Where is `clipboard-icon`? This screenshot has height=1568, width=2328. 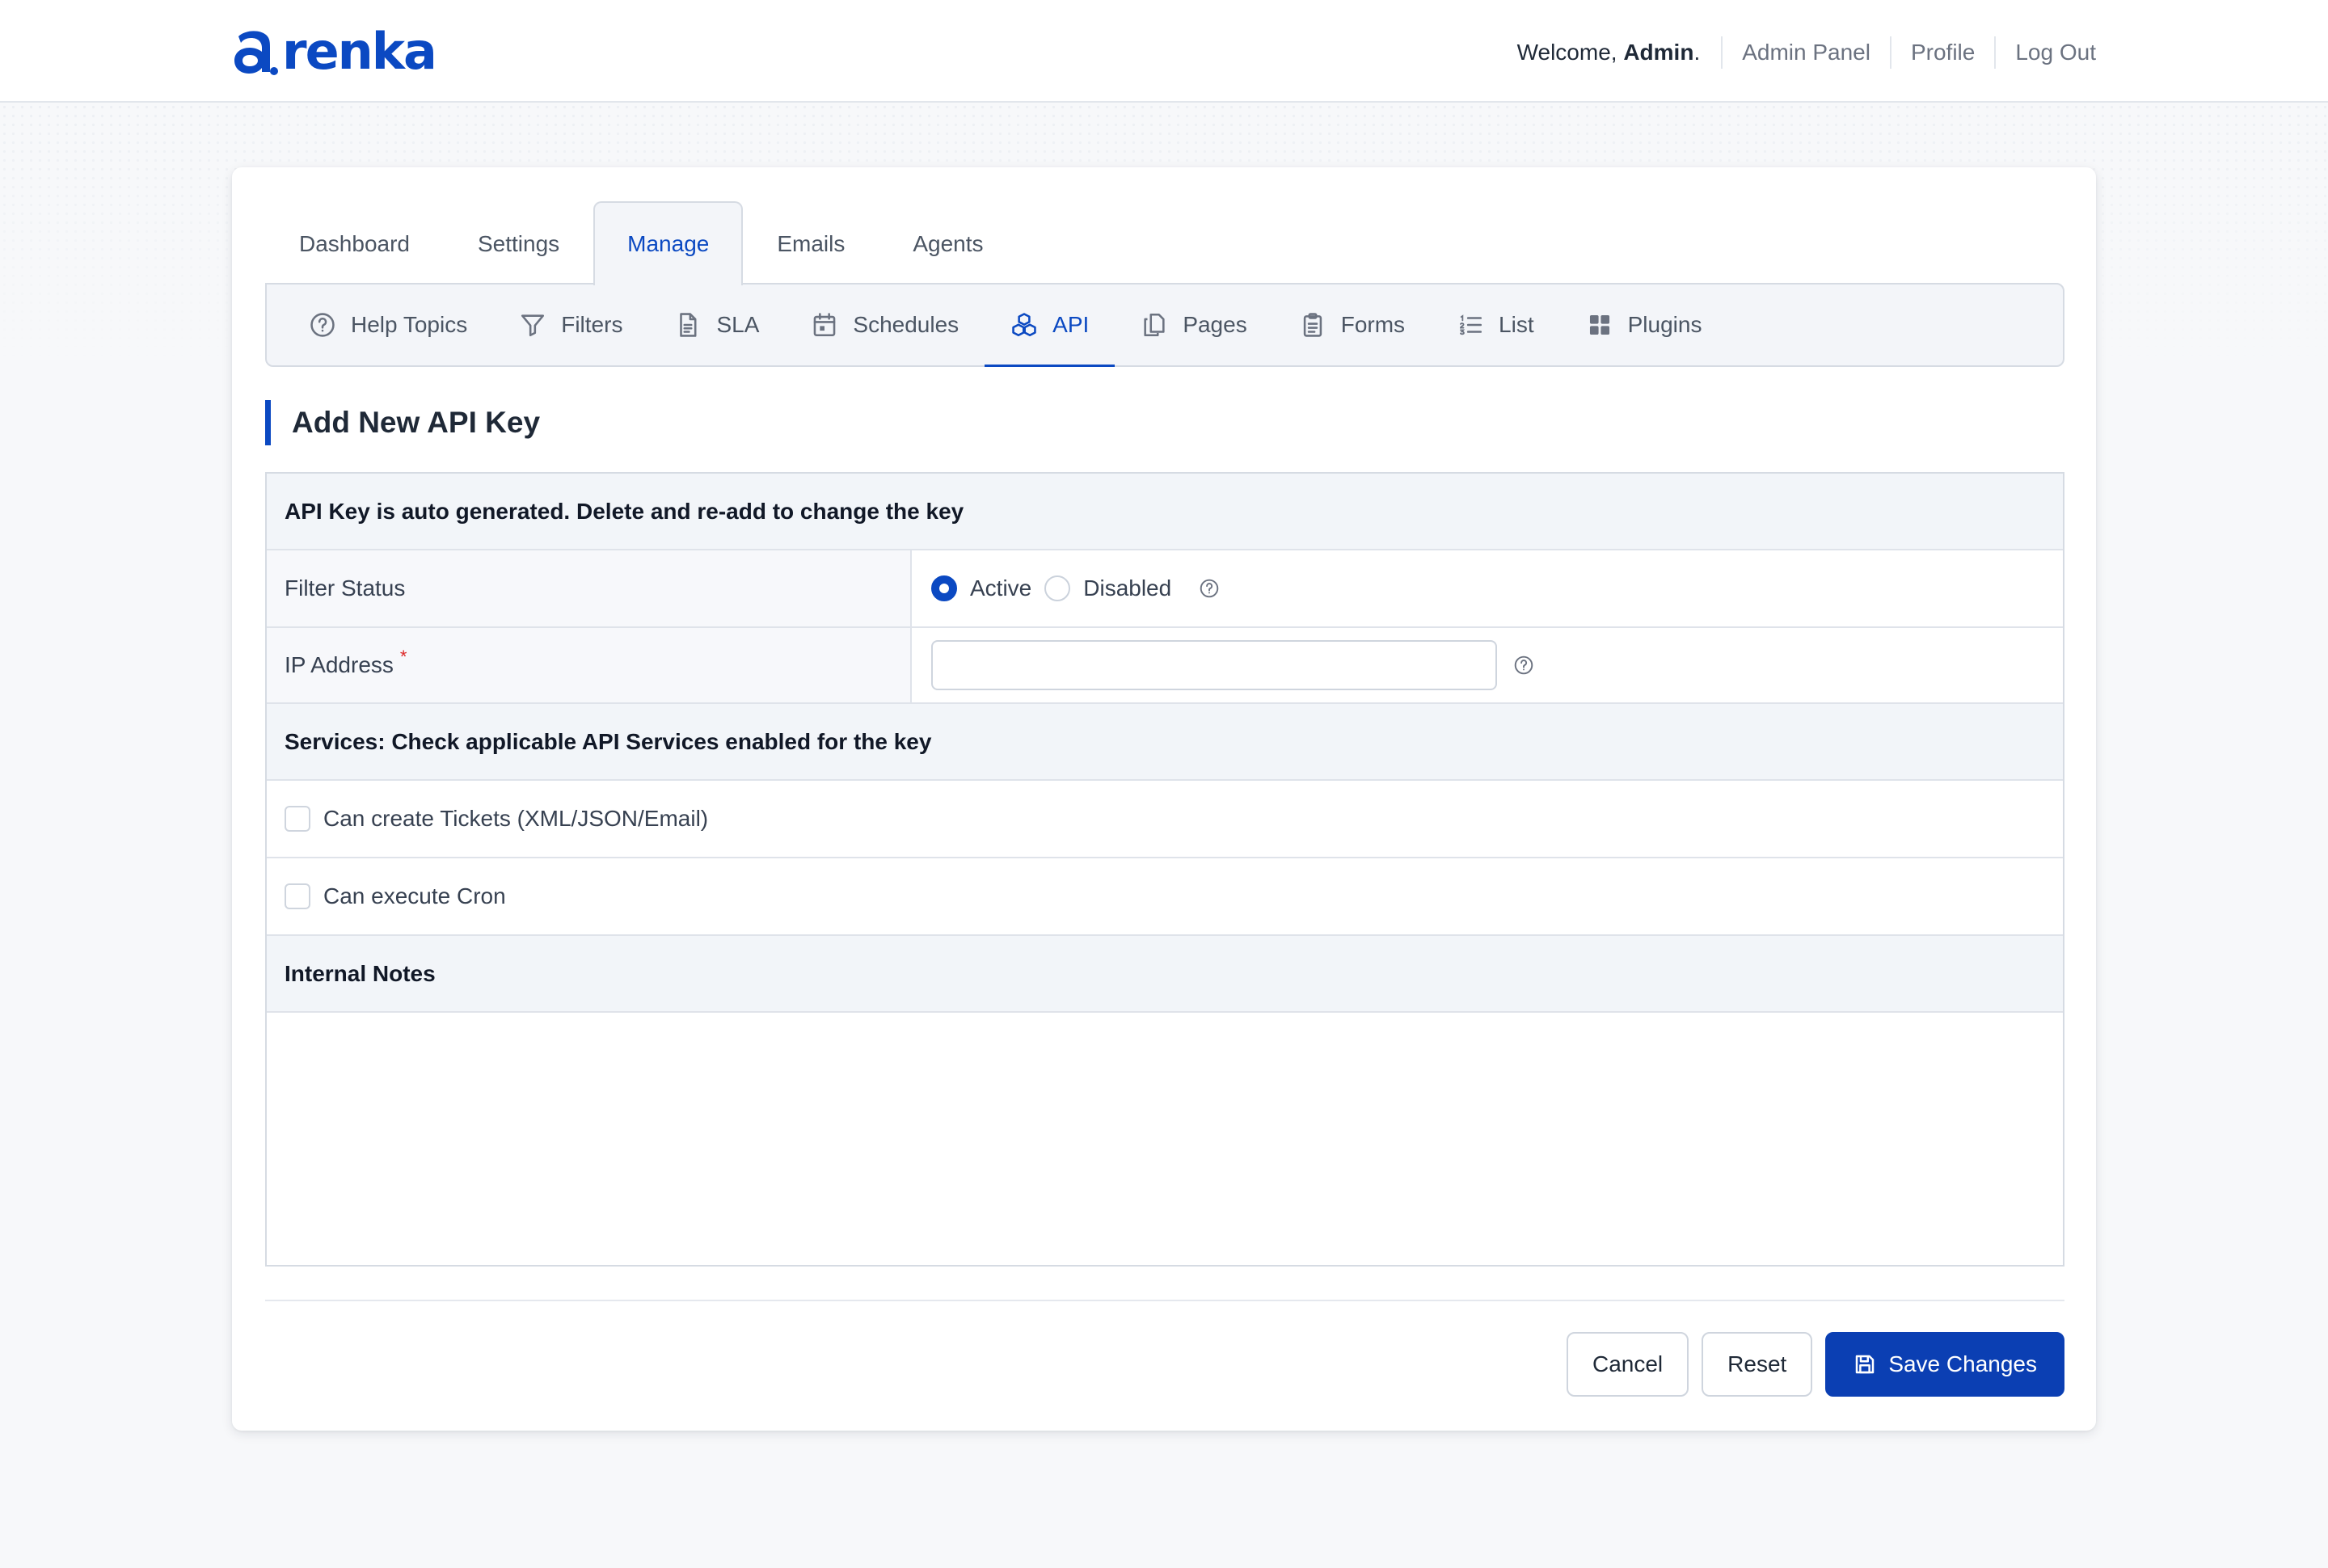
clipboard-icon is located at coordinates (1313, 325).